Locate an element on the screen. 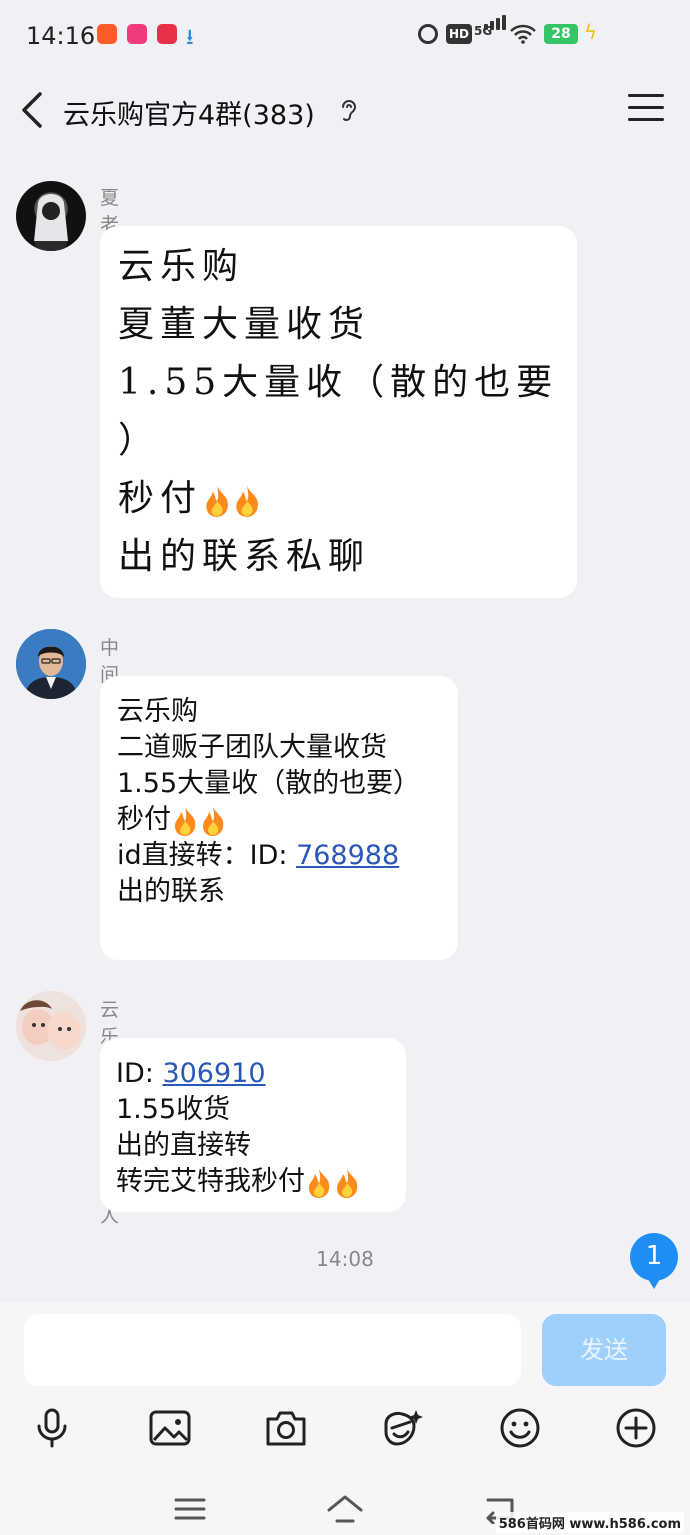 This screenshot has height=1535, width=690. more-button is located at coordinates (636, 1428).